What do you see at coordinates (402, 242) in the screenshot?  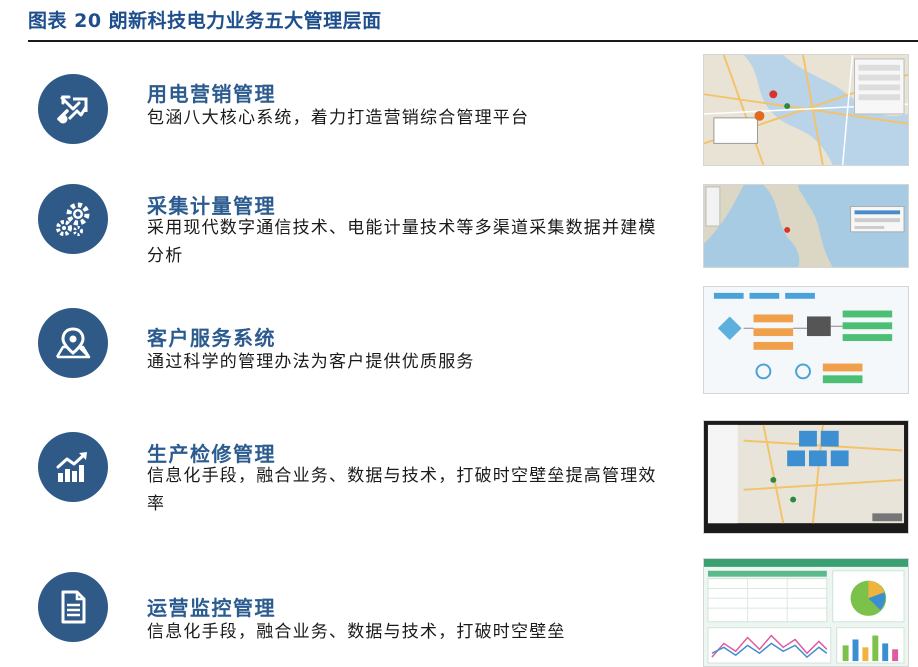 I see `section-description: 采用现代数字通信技术、电能计量技术等多渠道采集数据并建模分析` at bounding box center [402, 242].